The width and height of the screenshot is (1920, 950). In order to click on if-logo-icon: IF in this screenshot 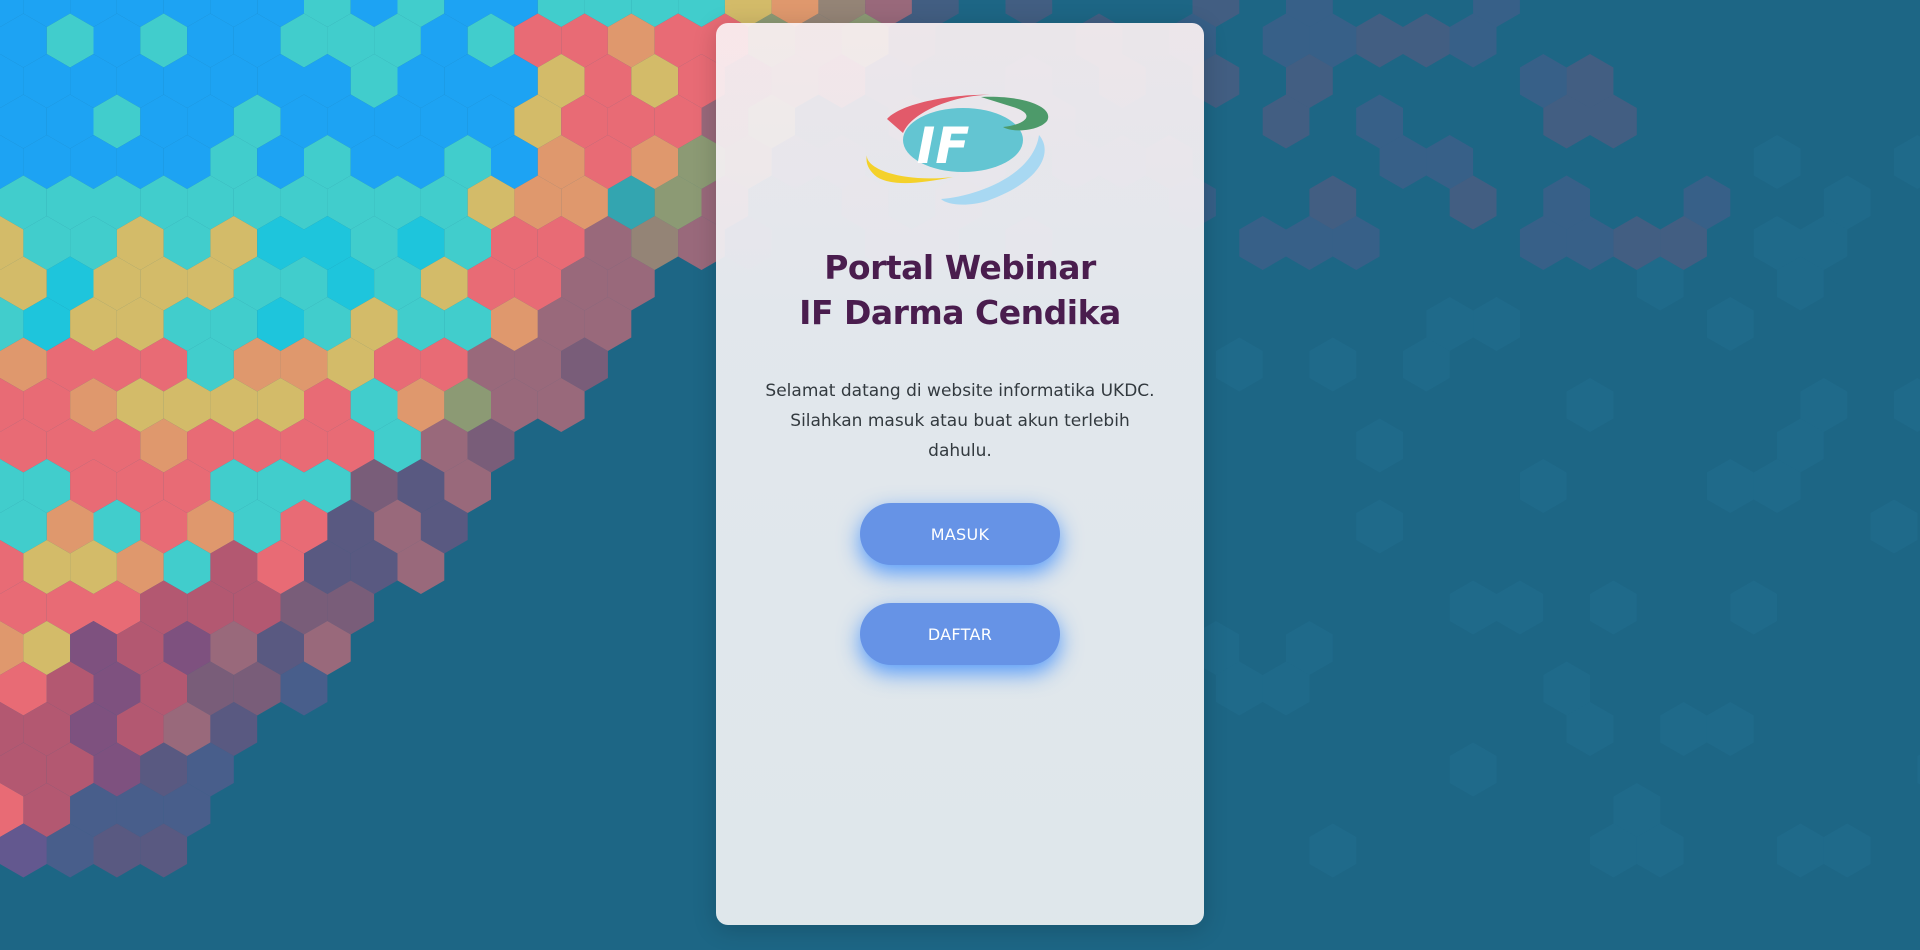, I will do `click(957, 149)`.